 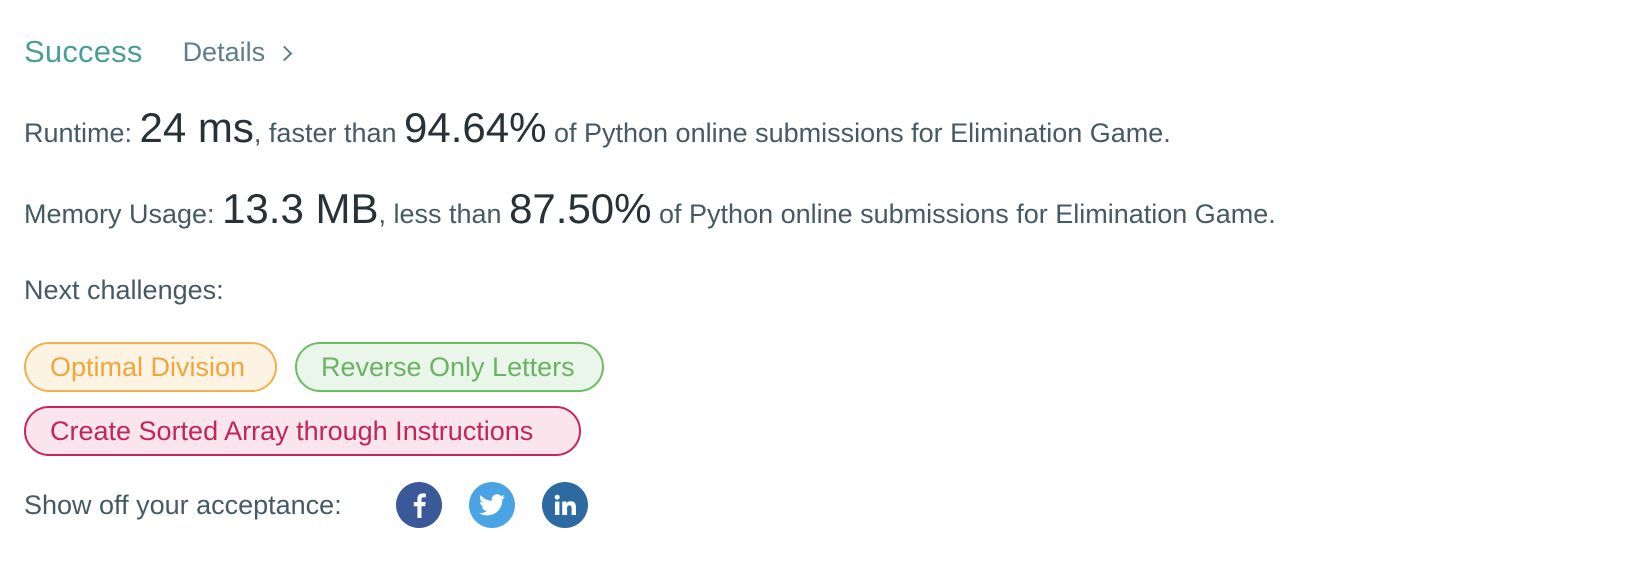 I want to click on next-challenges-label: Next challenges:, so click(x=124, y=290).